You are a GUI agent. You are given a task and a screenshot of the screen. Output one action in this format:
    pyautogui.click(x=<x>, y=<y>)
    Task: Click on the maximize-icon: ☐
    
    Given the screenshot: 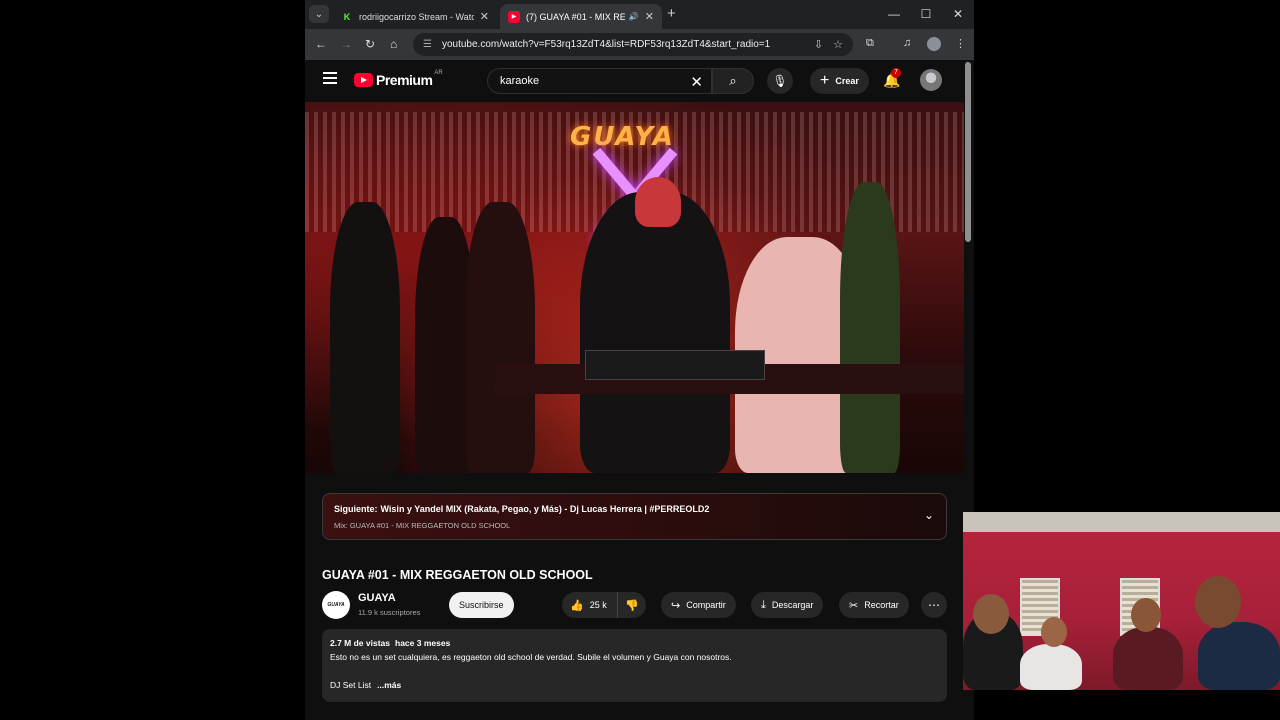 What is the action you would take?
    pyautogui.click(x=926, y=14)
    